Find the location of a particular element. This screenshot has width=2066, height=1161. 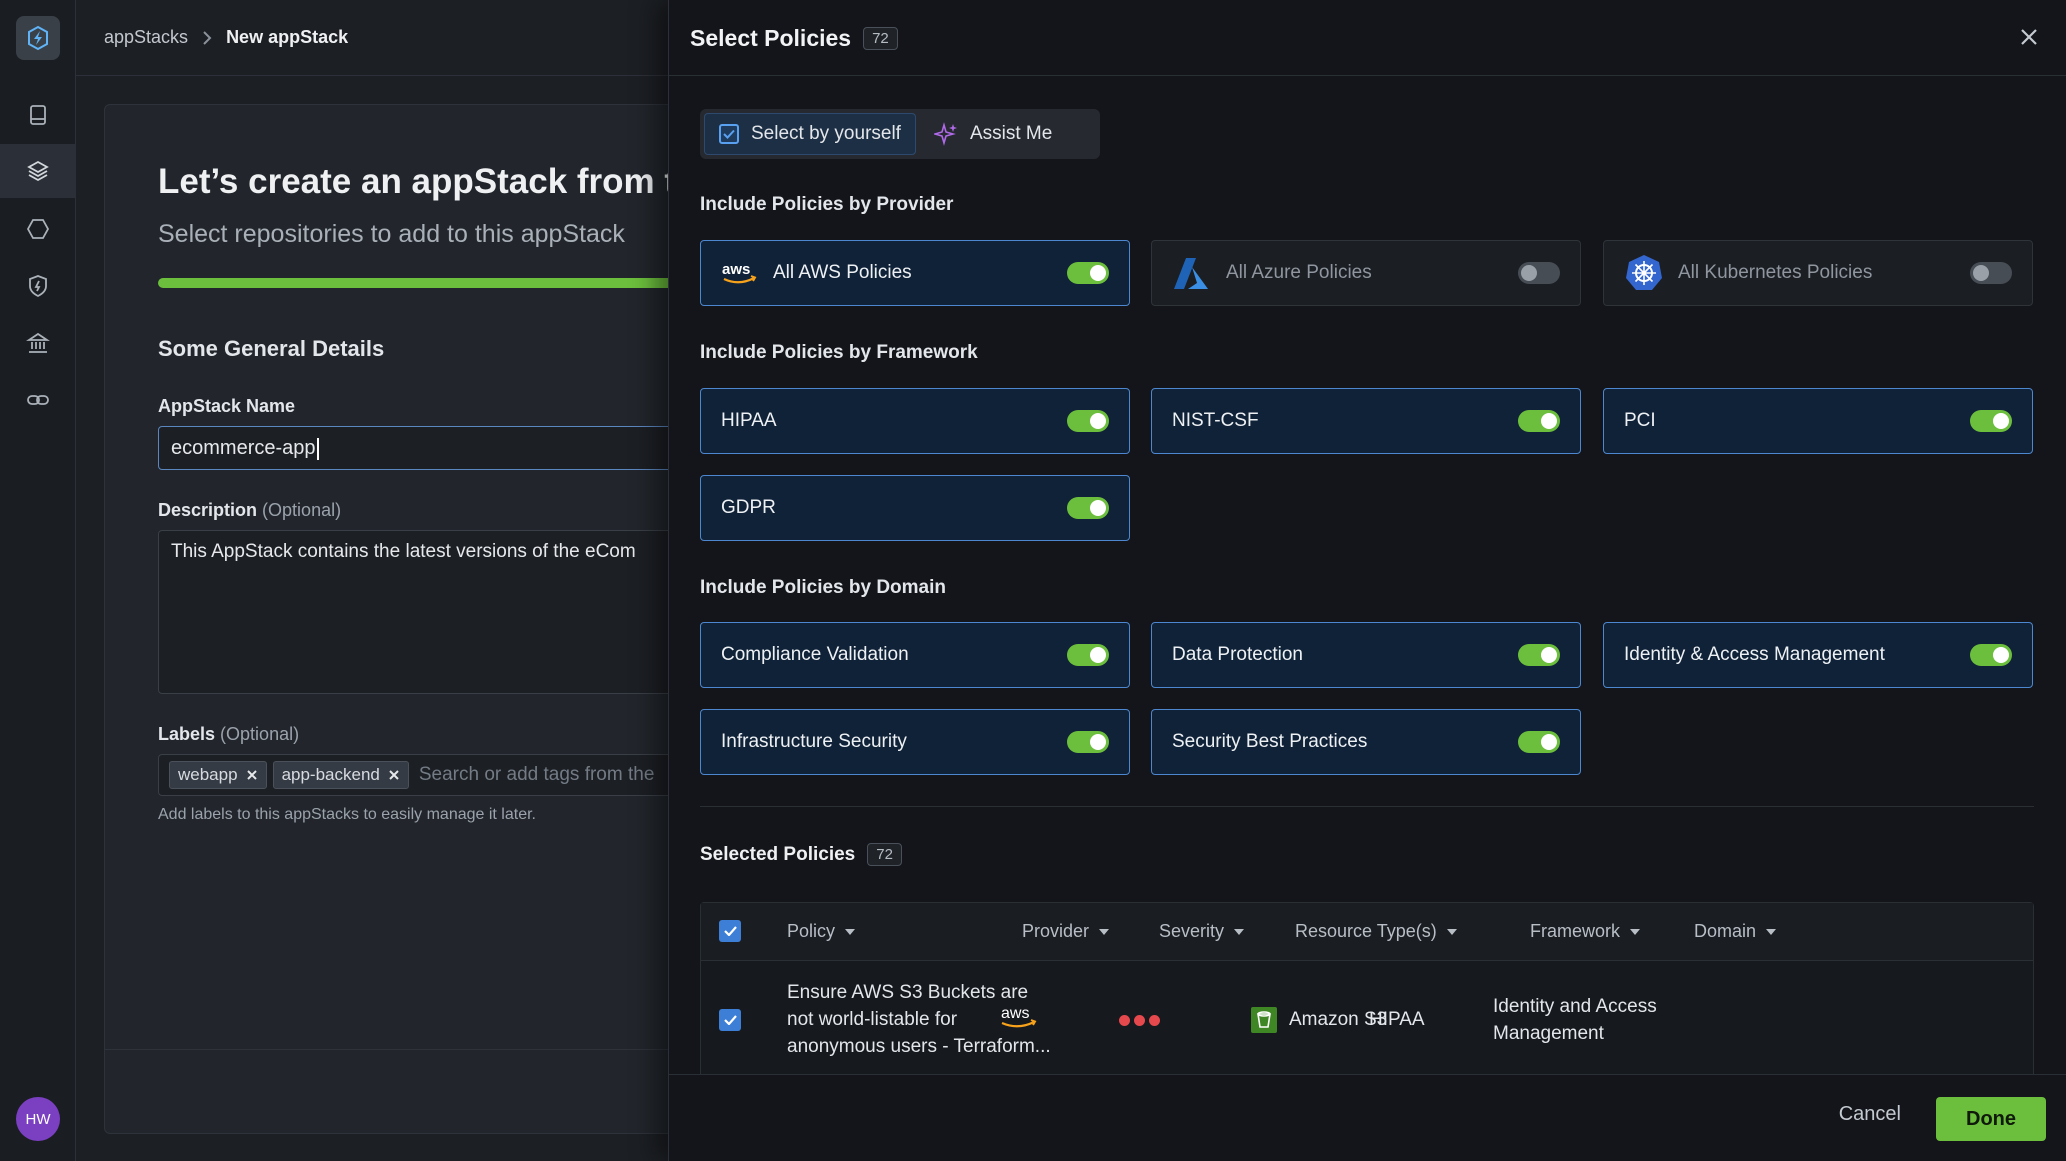

column-header-provider: Provider is located at coordinates (1066, 931).